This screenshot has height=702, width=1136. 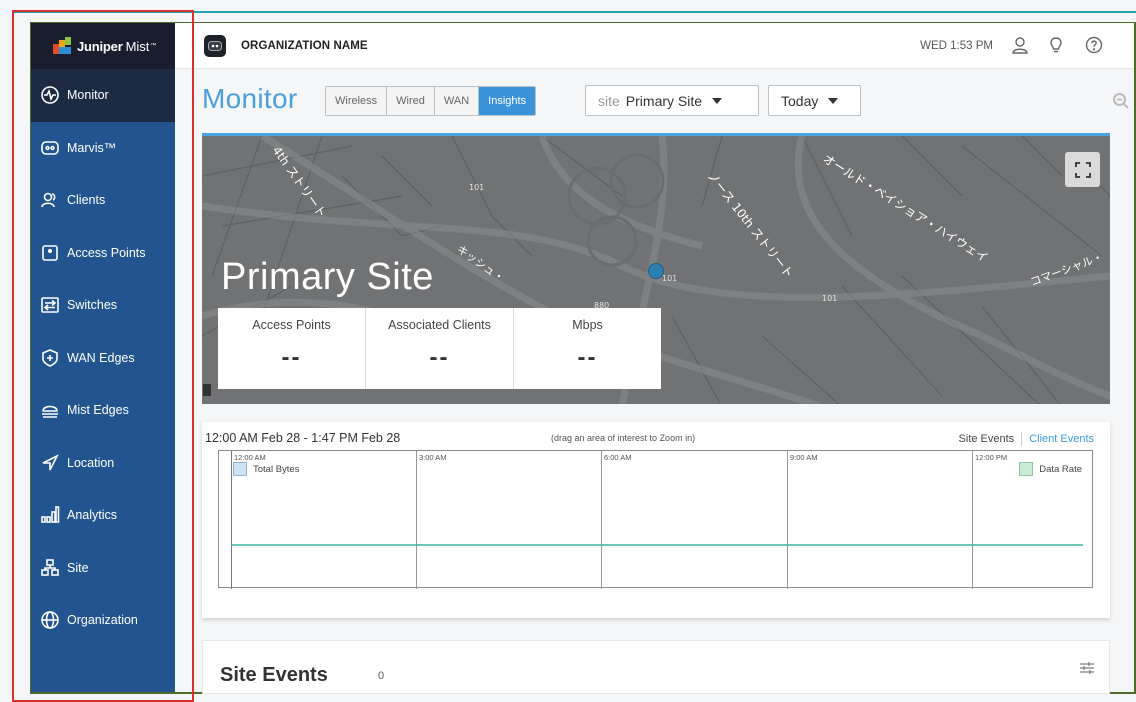 What do you see at coordinates (991, 457) in the screenshot?
I see `time-tick: 12:00 PM` at bounding box center [991, 457].